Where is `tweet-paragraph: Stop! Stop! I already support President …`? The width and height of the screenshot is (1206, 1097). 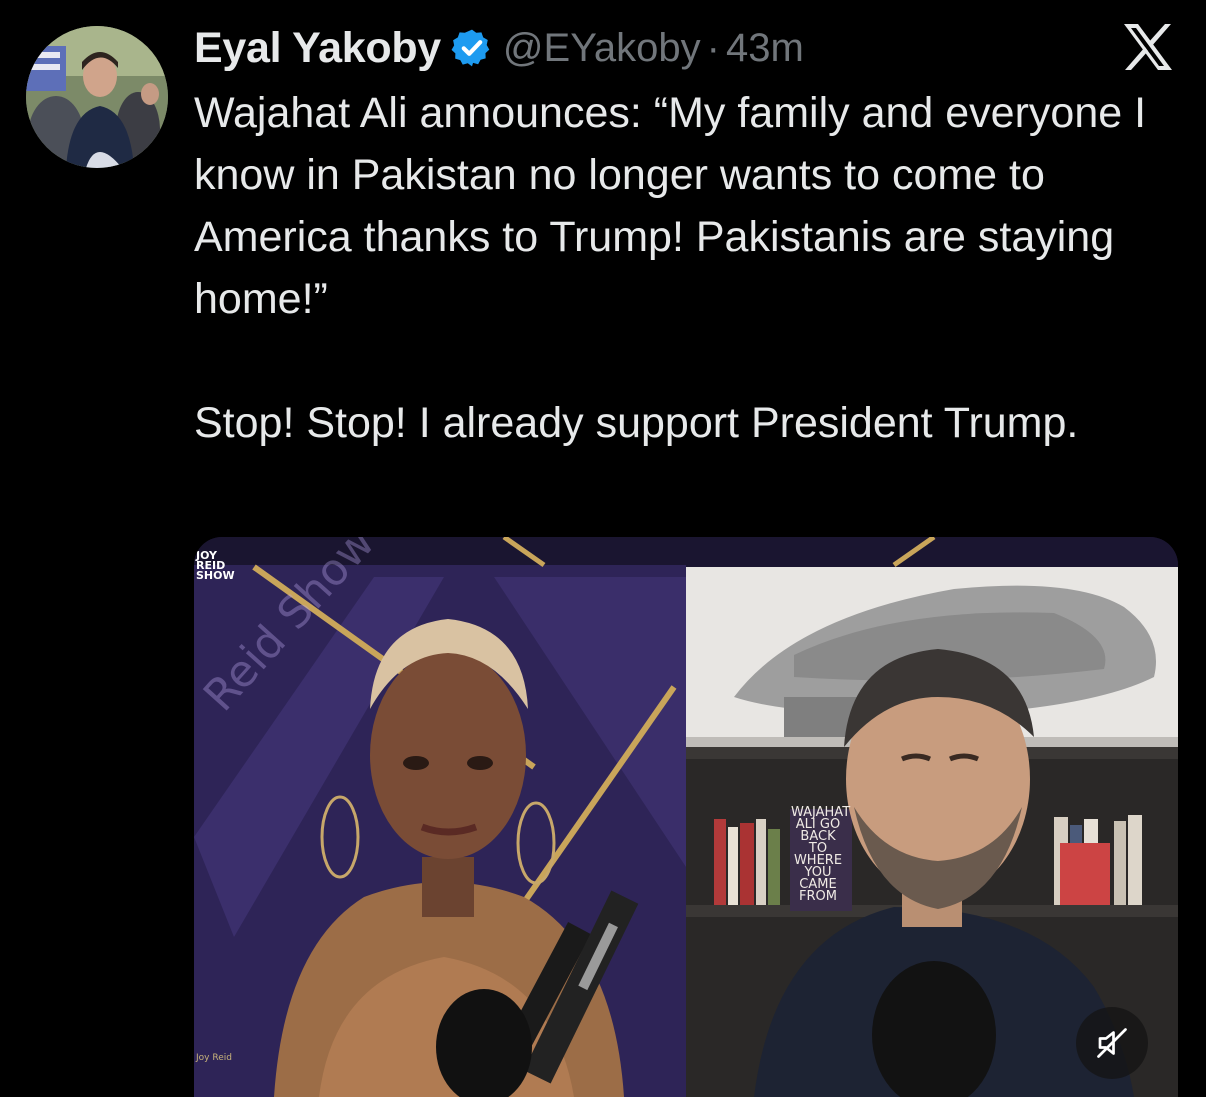
tweet-paragraph: Stop! Stop! I already support President … is located at coordinates (636, 423).